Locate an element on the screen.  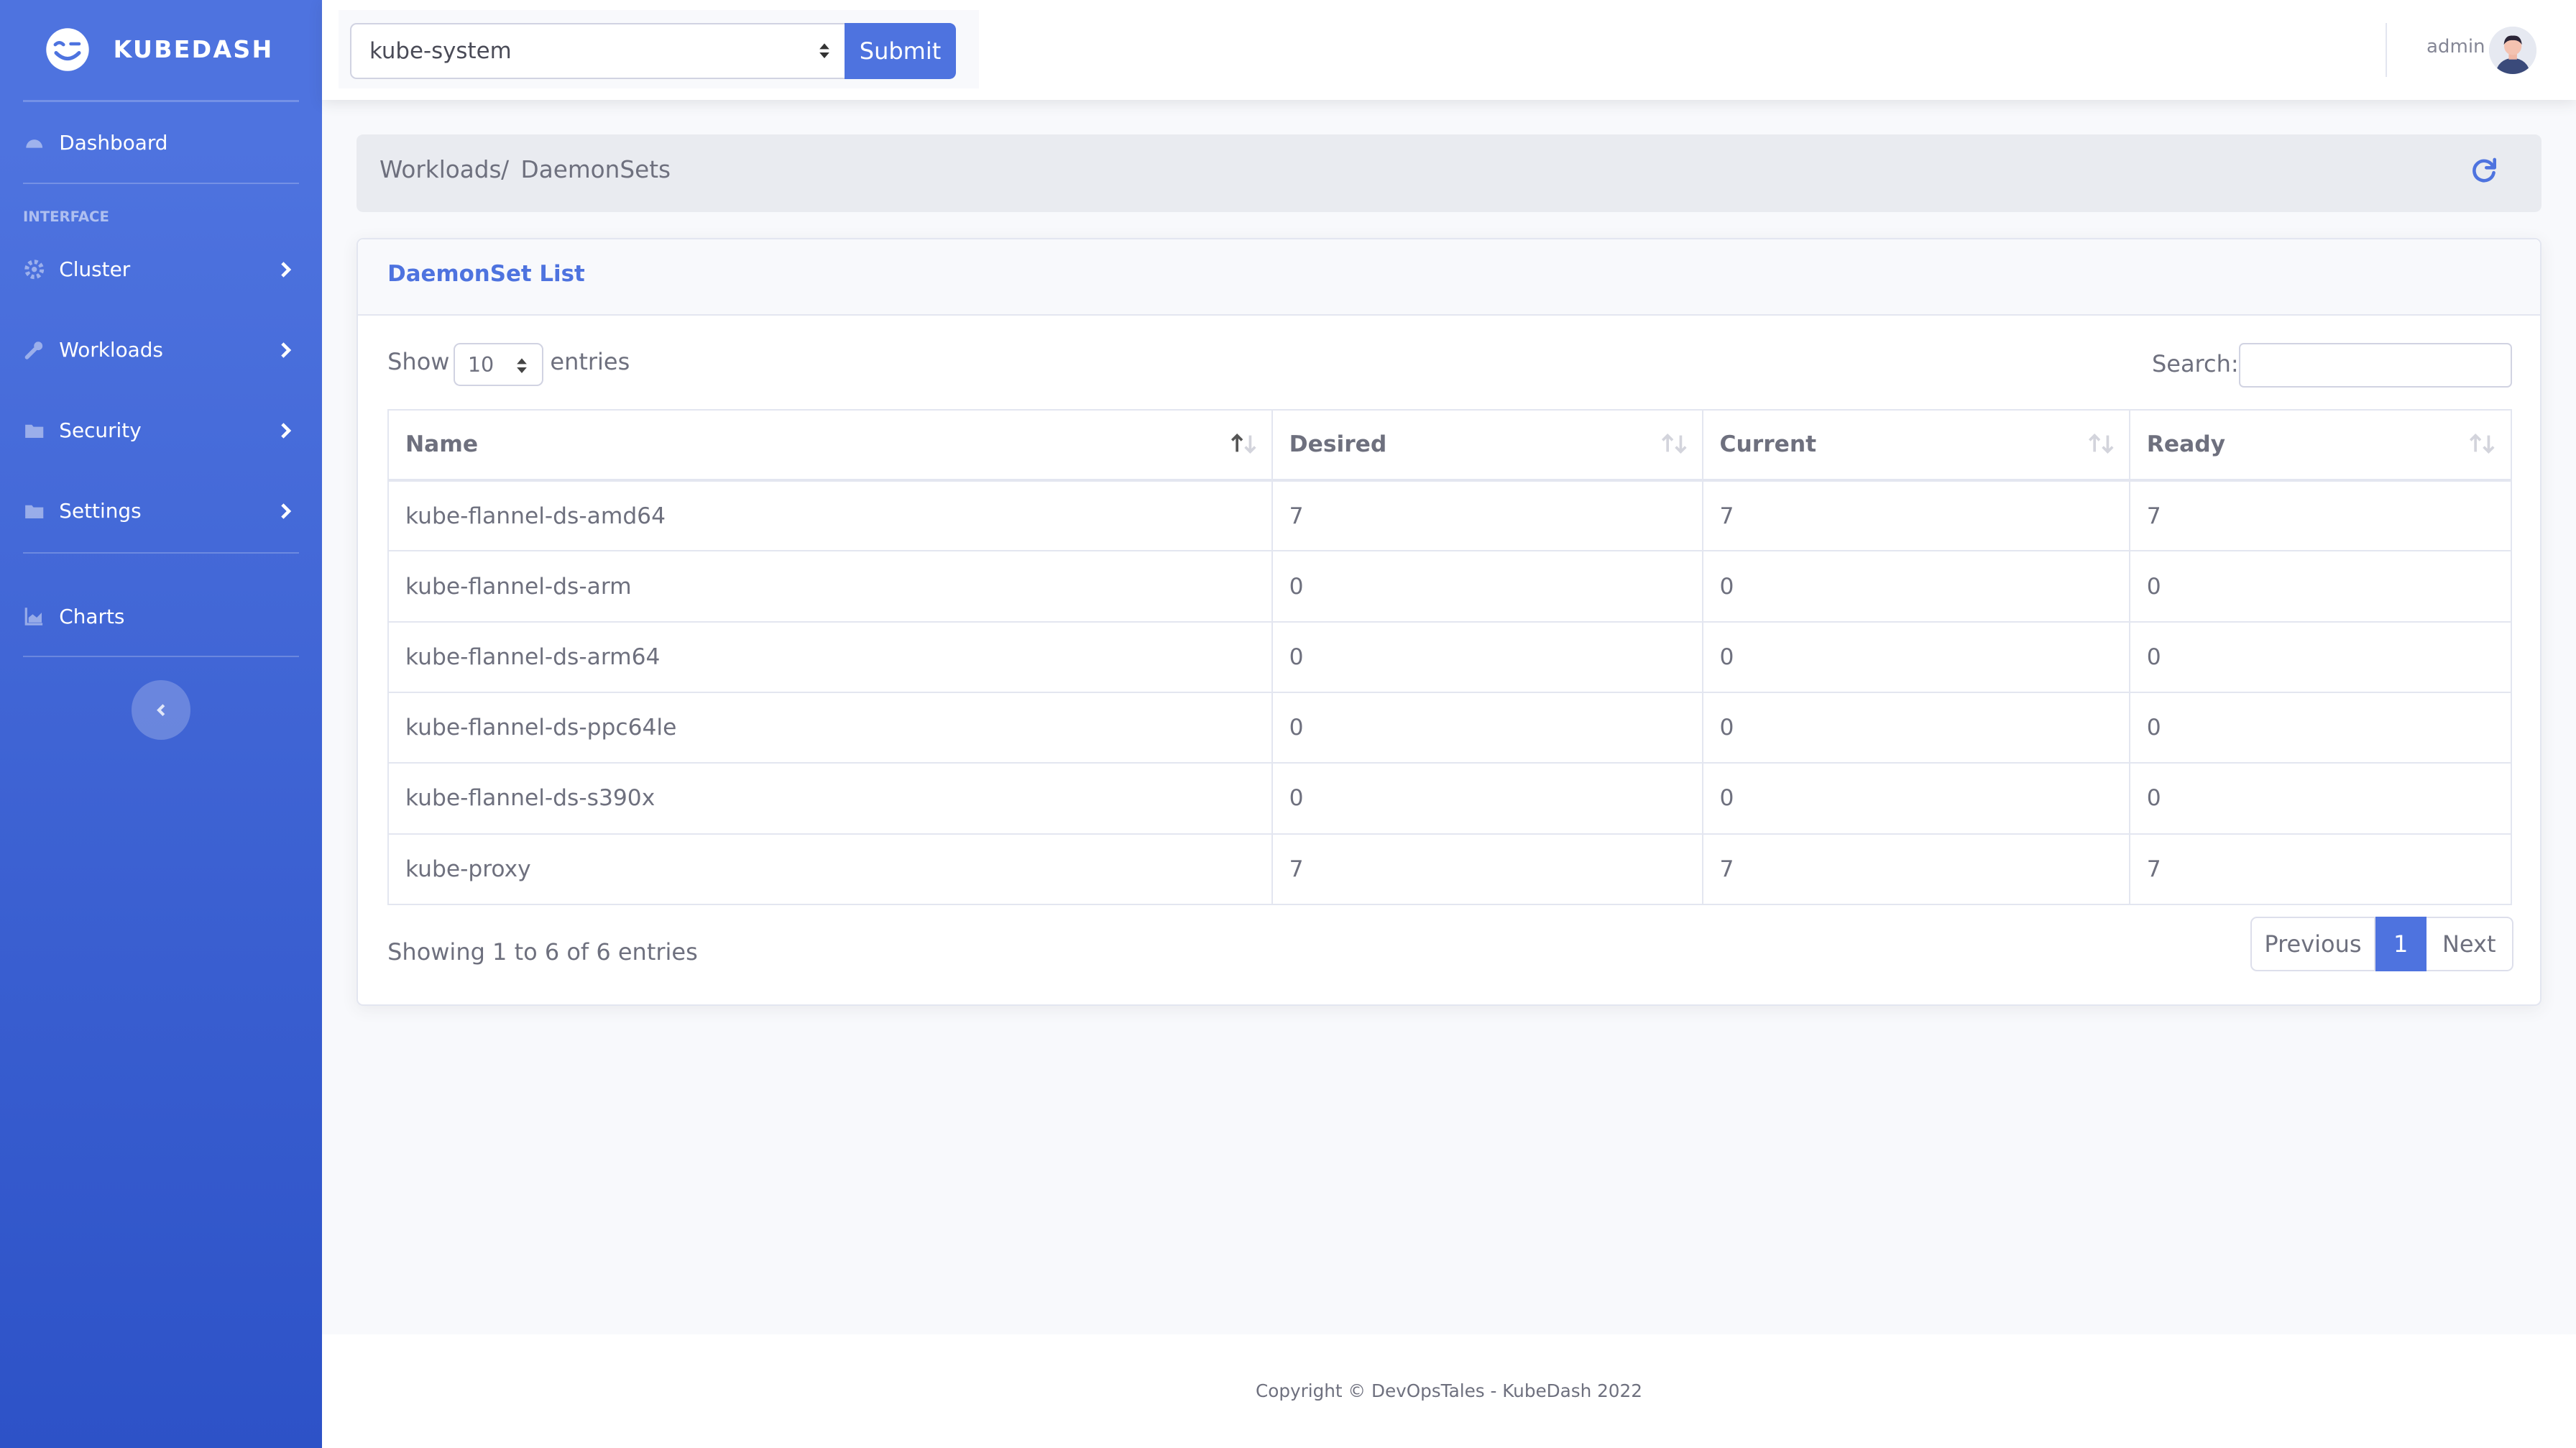
column-header-desired: Desired is located at coordinates (1487, 445).